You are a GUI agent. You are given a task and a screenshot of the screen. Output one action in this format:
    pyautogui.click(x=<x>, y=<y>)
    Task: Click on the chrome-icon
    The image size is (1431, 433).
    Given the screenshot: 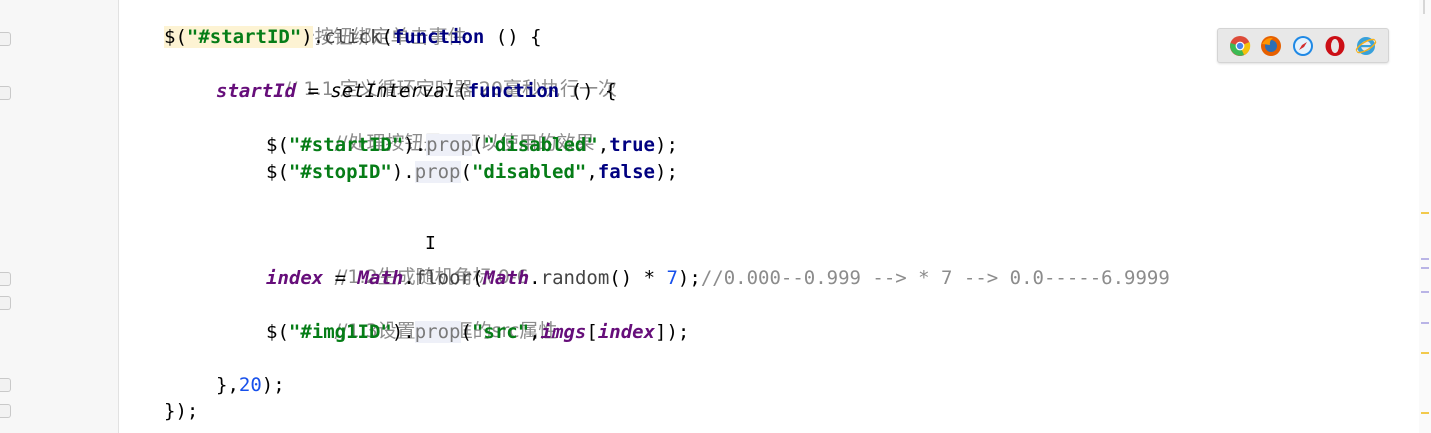 What is the action you would take?
    pyautogui.click(x=1240, y=46)
    